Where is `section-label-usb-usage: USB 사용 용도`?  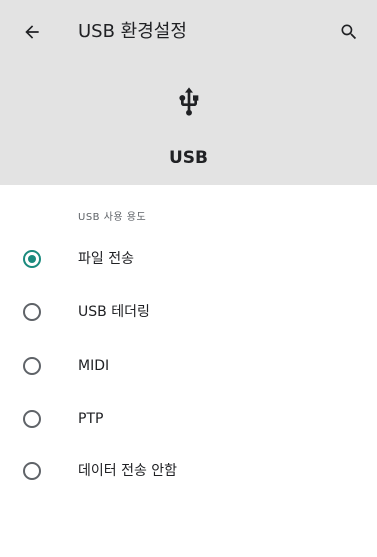 section-label-usb-usage: USB 사용 용도 is located at coordinates (112, 217).